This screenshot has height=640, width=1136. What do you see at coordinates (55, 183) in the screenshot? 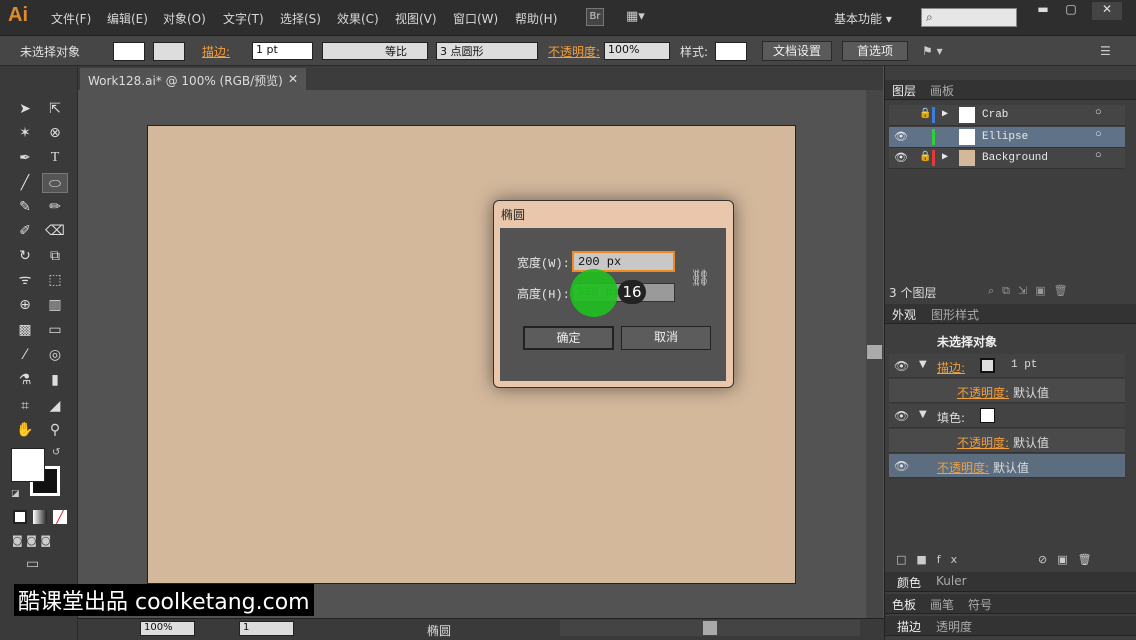
I see `ellipse-tool-icon: ⬭` at bounding box center [55, 183].